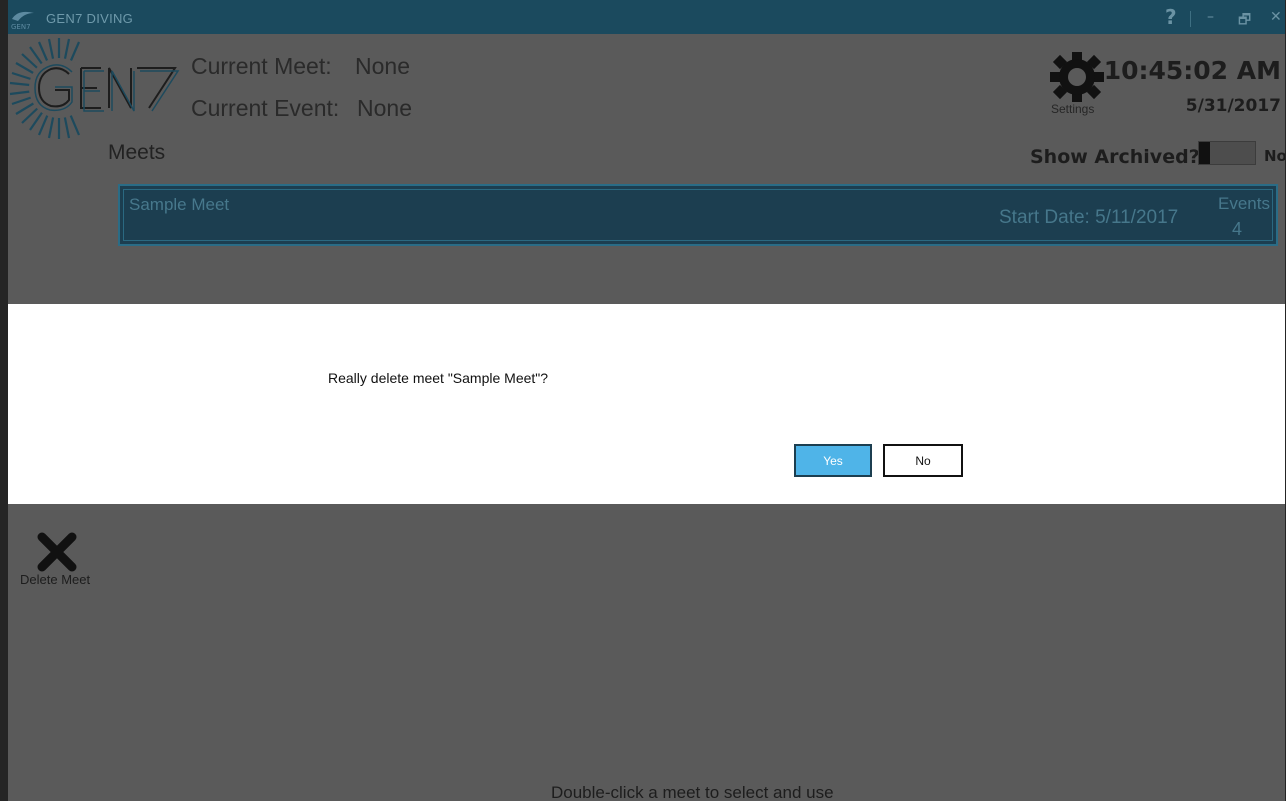 The image size is (1286, 801). I want to click on current-event-label: Current Event:, so click(265, 108).